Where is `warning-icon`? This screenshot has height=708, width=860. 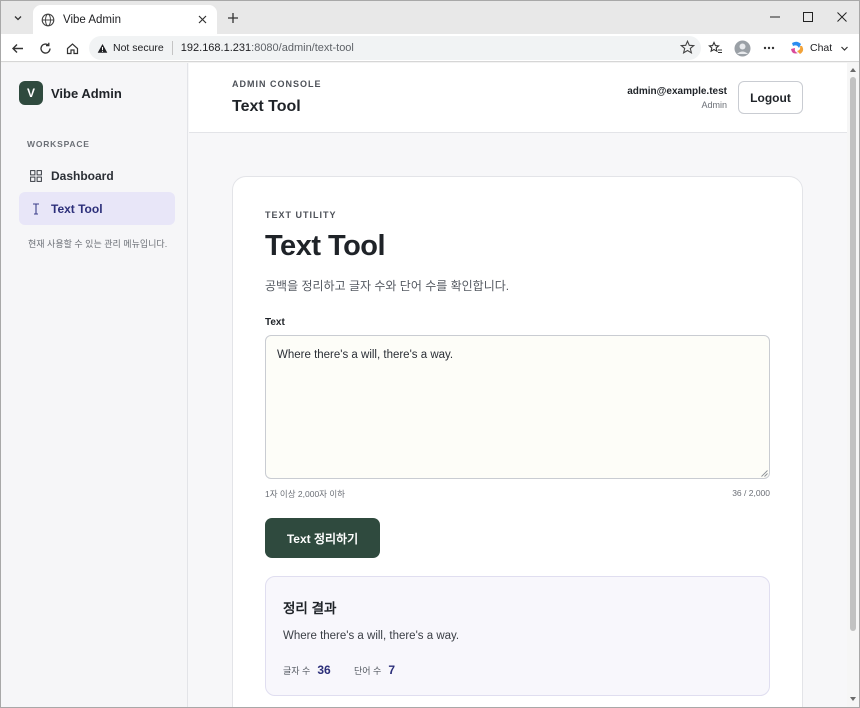 warning-icon is located at coordinates (102, 48).